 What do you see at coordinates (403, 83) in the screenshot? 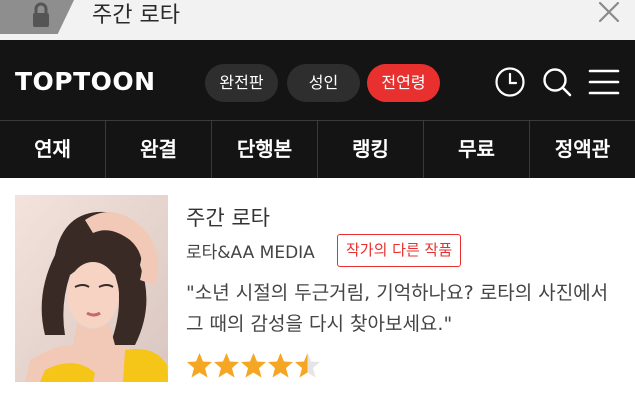
I see `filter-all-ages-button: 전연령` at bounding box center [403, 83].